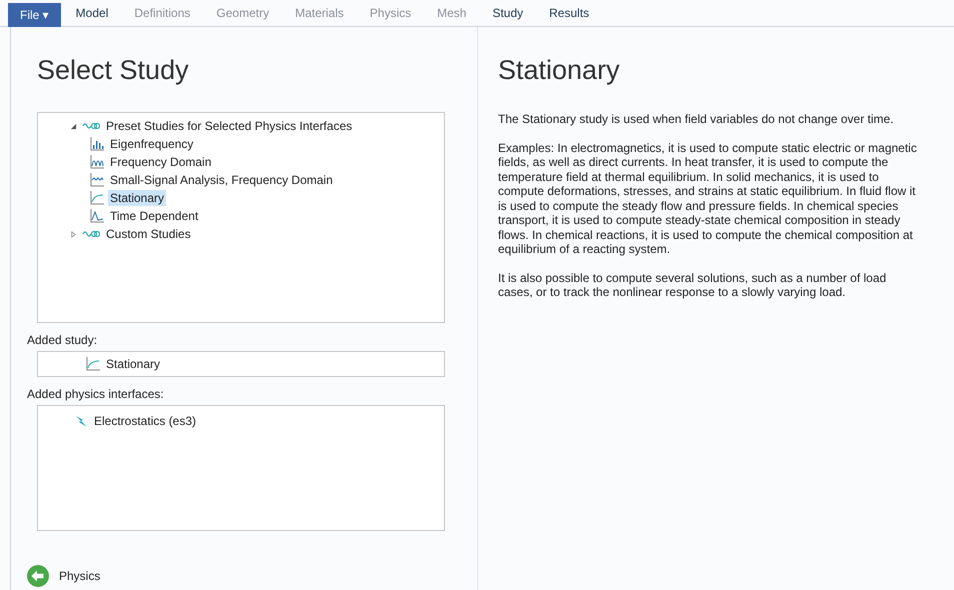  I want to click on physics-interface-item: Electrostatics (es3), so click(145, 421).